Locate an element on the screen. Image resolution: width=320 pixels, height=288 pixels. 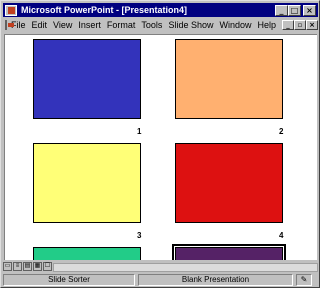
slide-show-button: ☐ is located at coordinates (47, 266).